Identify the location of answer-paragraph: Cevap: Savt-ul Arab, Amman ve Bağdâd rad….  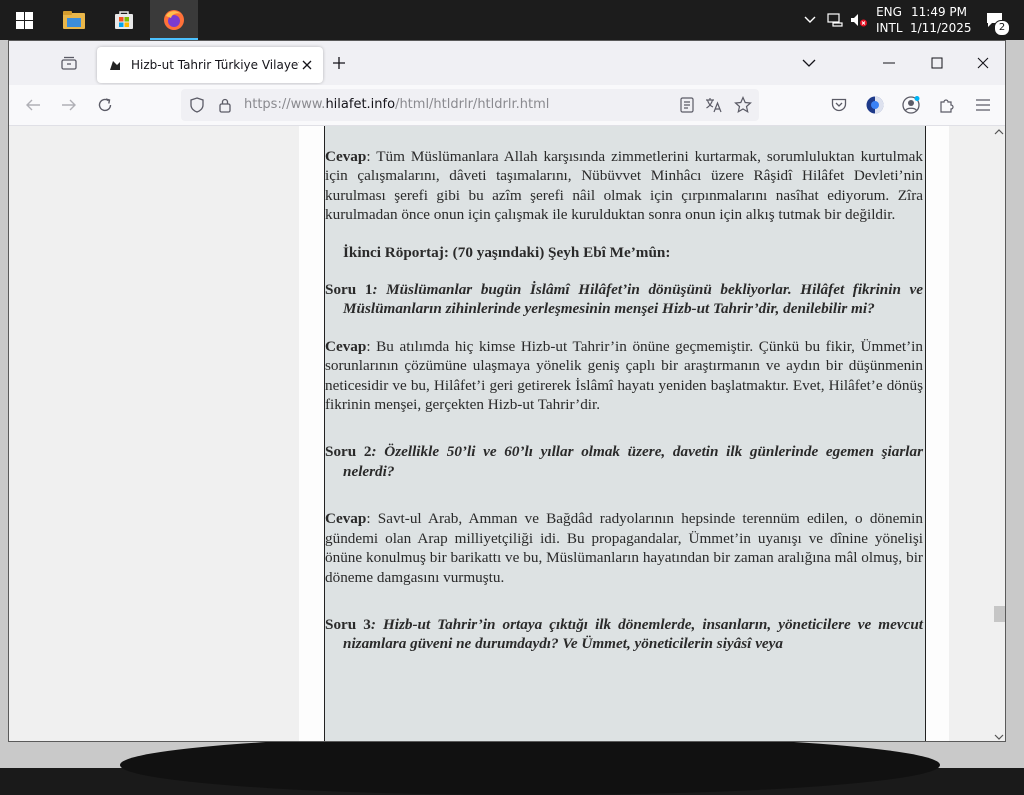
(624, 548).